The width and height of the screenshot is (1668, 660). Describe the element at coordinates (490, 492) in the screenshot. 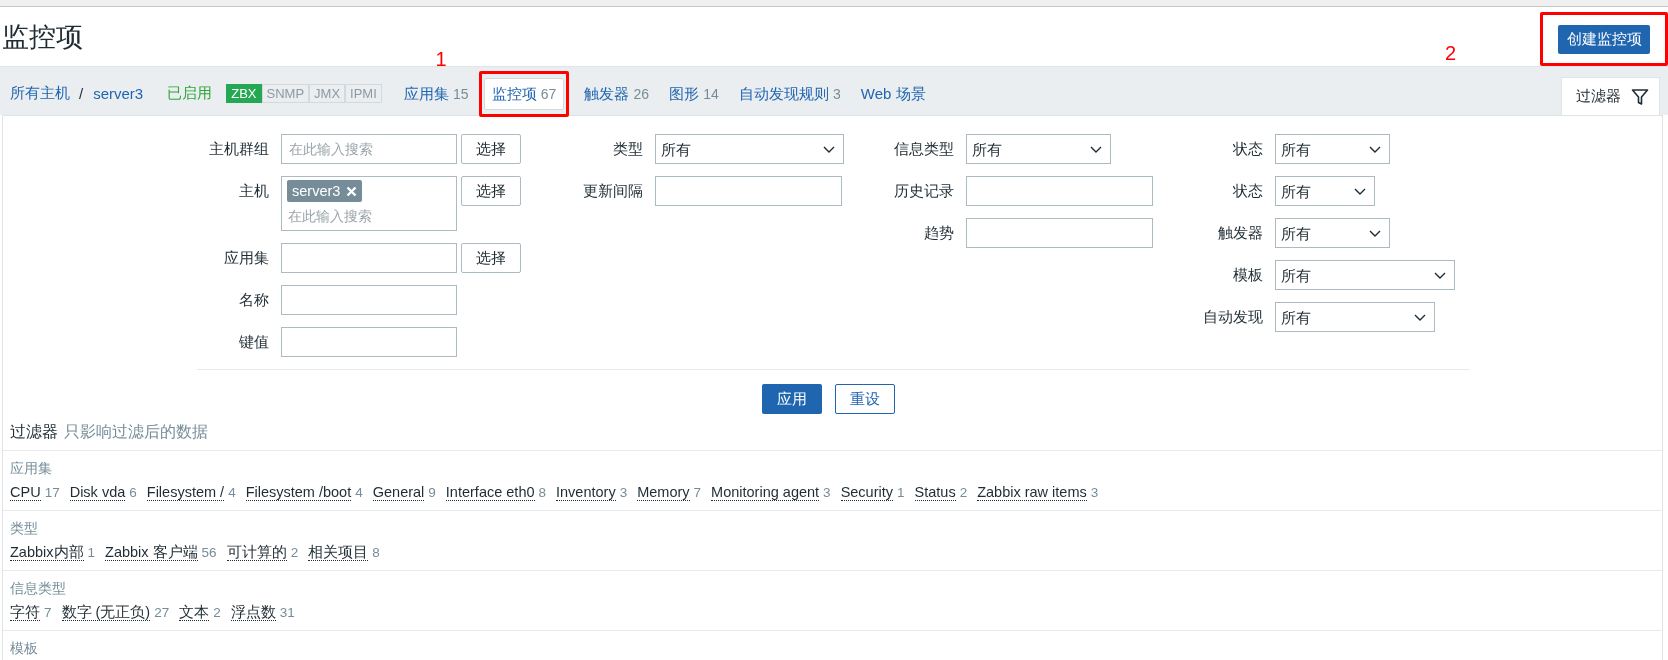

I see `subfilter-link: Interface eth0` at that location.